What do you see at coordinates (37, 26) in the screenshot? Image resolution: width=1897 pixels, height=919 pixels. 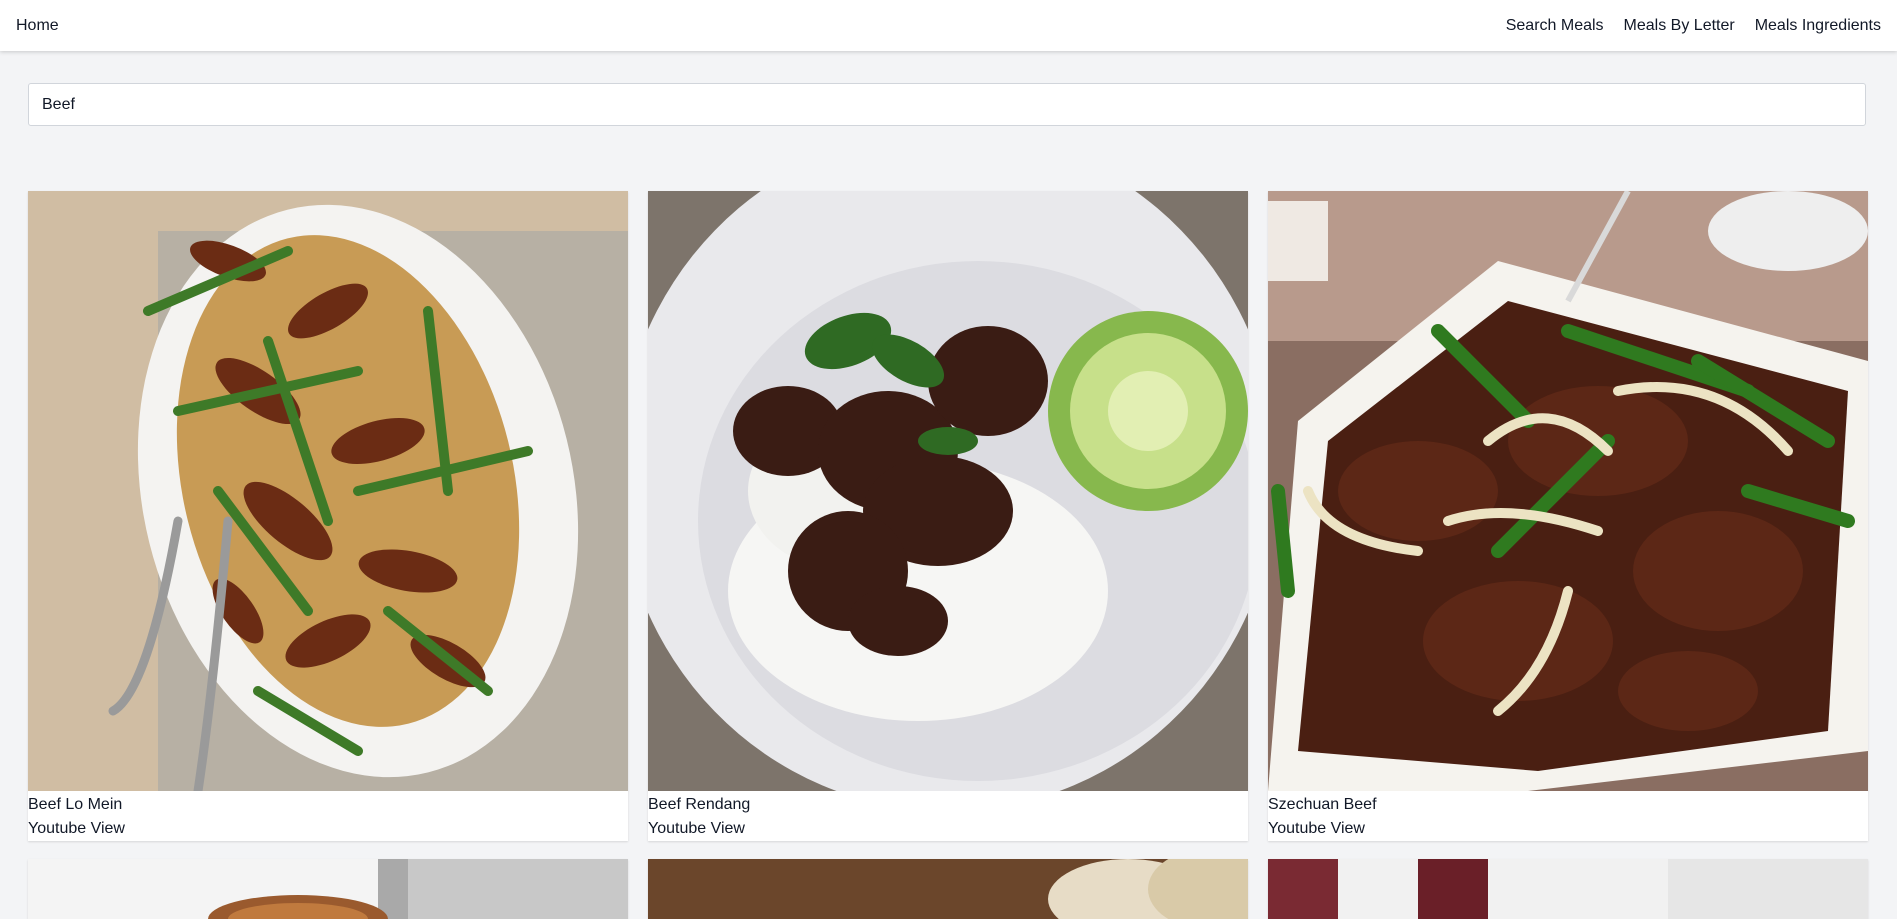 I see `nav-home-link: Home` at bounding box center [37, 26].